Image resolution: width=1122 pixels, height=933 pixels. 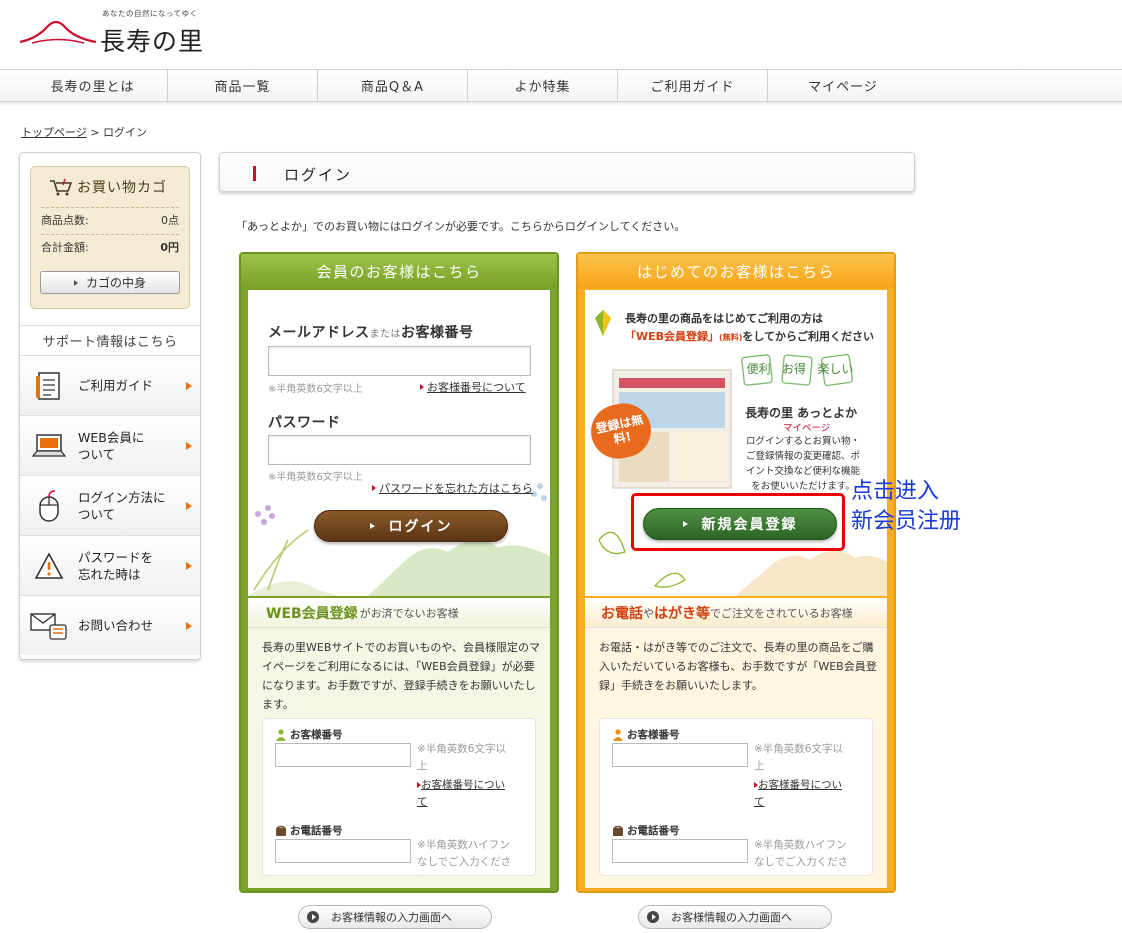 I want to click on line2-highlight: 「WEB会員登録」, so click(x=672, y=336).